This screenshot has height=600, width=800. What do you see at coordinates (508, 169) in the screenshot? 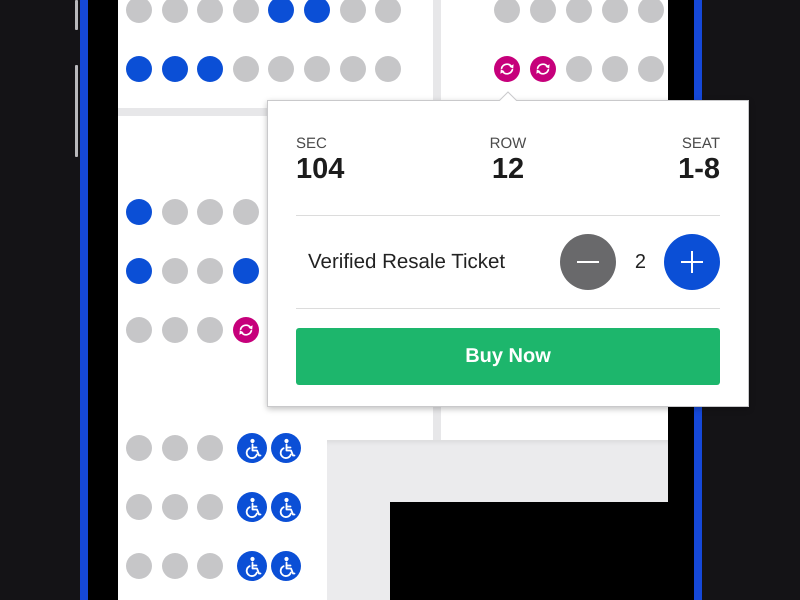
I see `seat-info-value: 12` at bounding box center [508, 169].